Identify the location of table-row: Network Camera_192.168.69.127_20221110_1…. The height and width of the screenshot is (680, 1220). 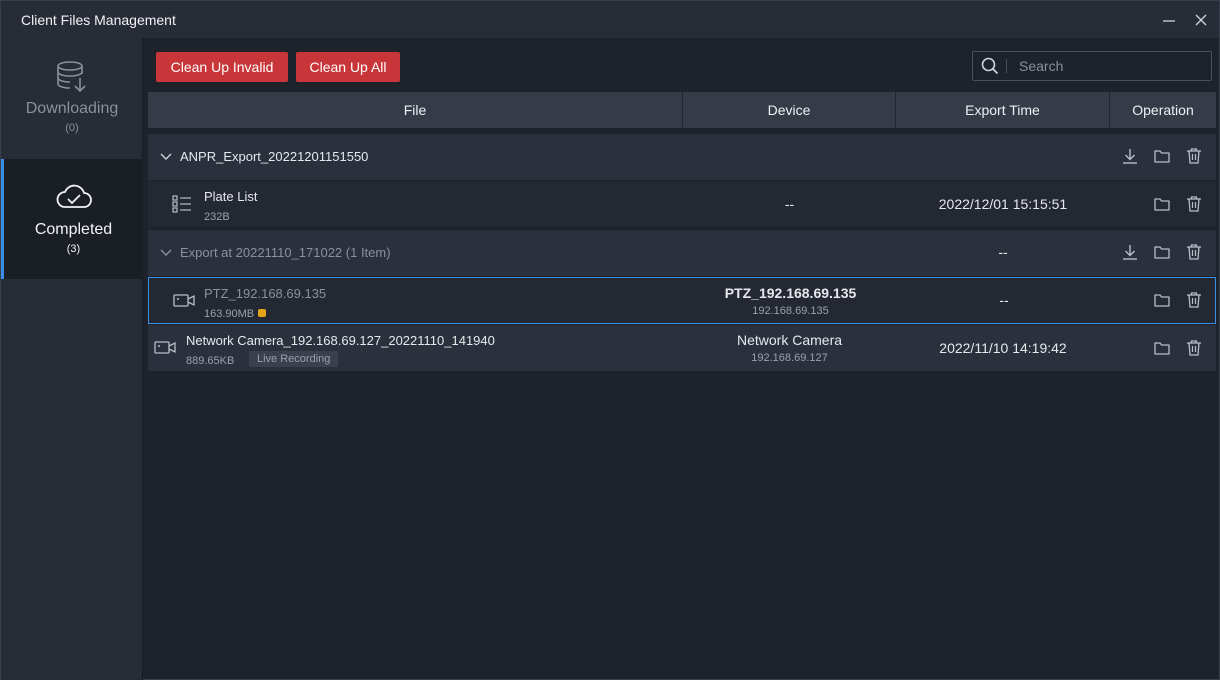
(682, 348).